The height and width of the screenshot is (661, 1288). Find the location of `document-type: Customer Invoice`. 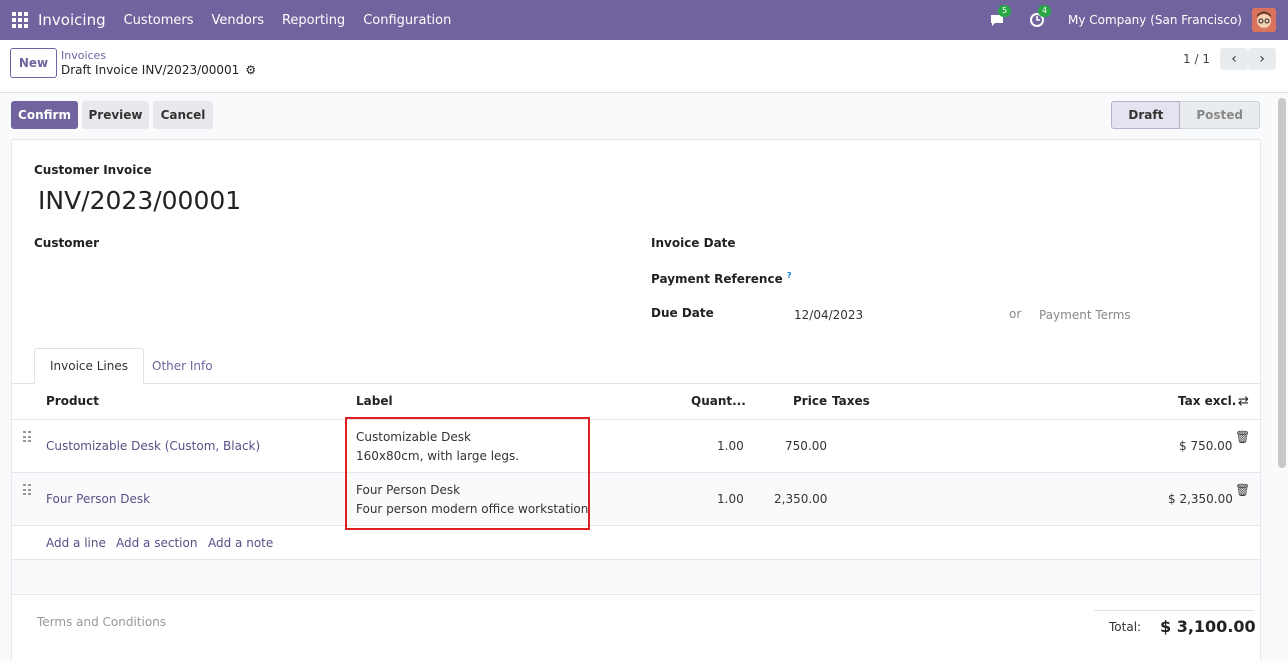

document-type: Customer Invoice is located at coordinates (93, 170).